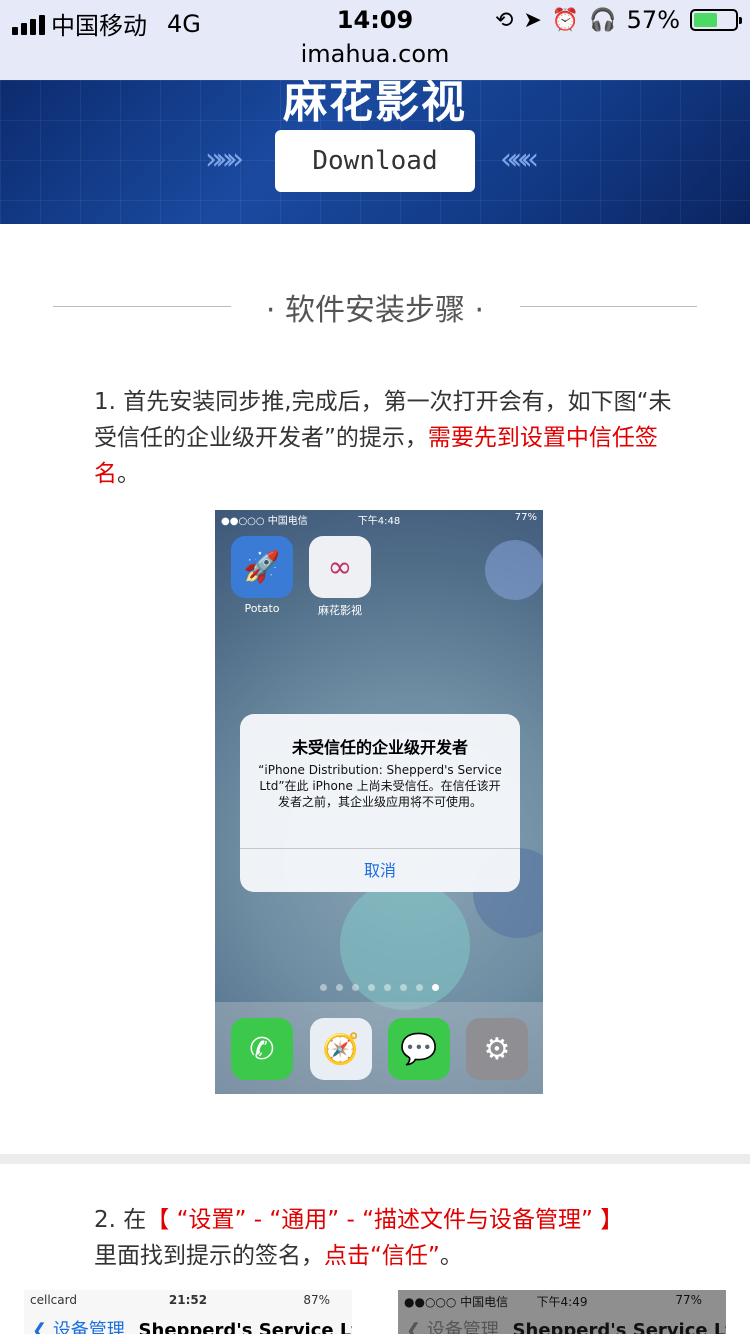  I want to click on section-divider, so click(375, 1159).